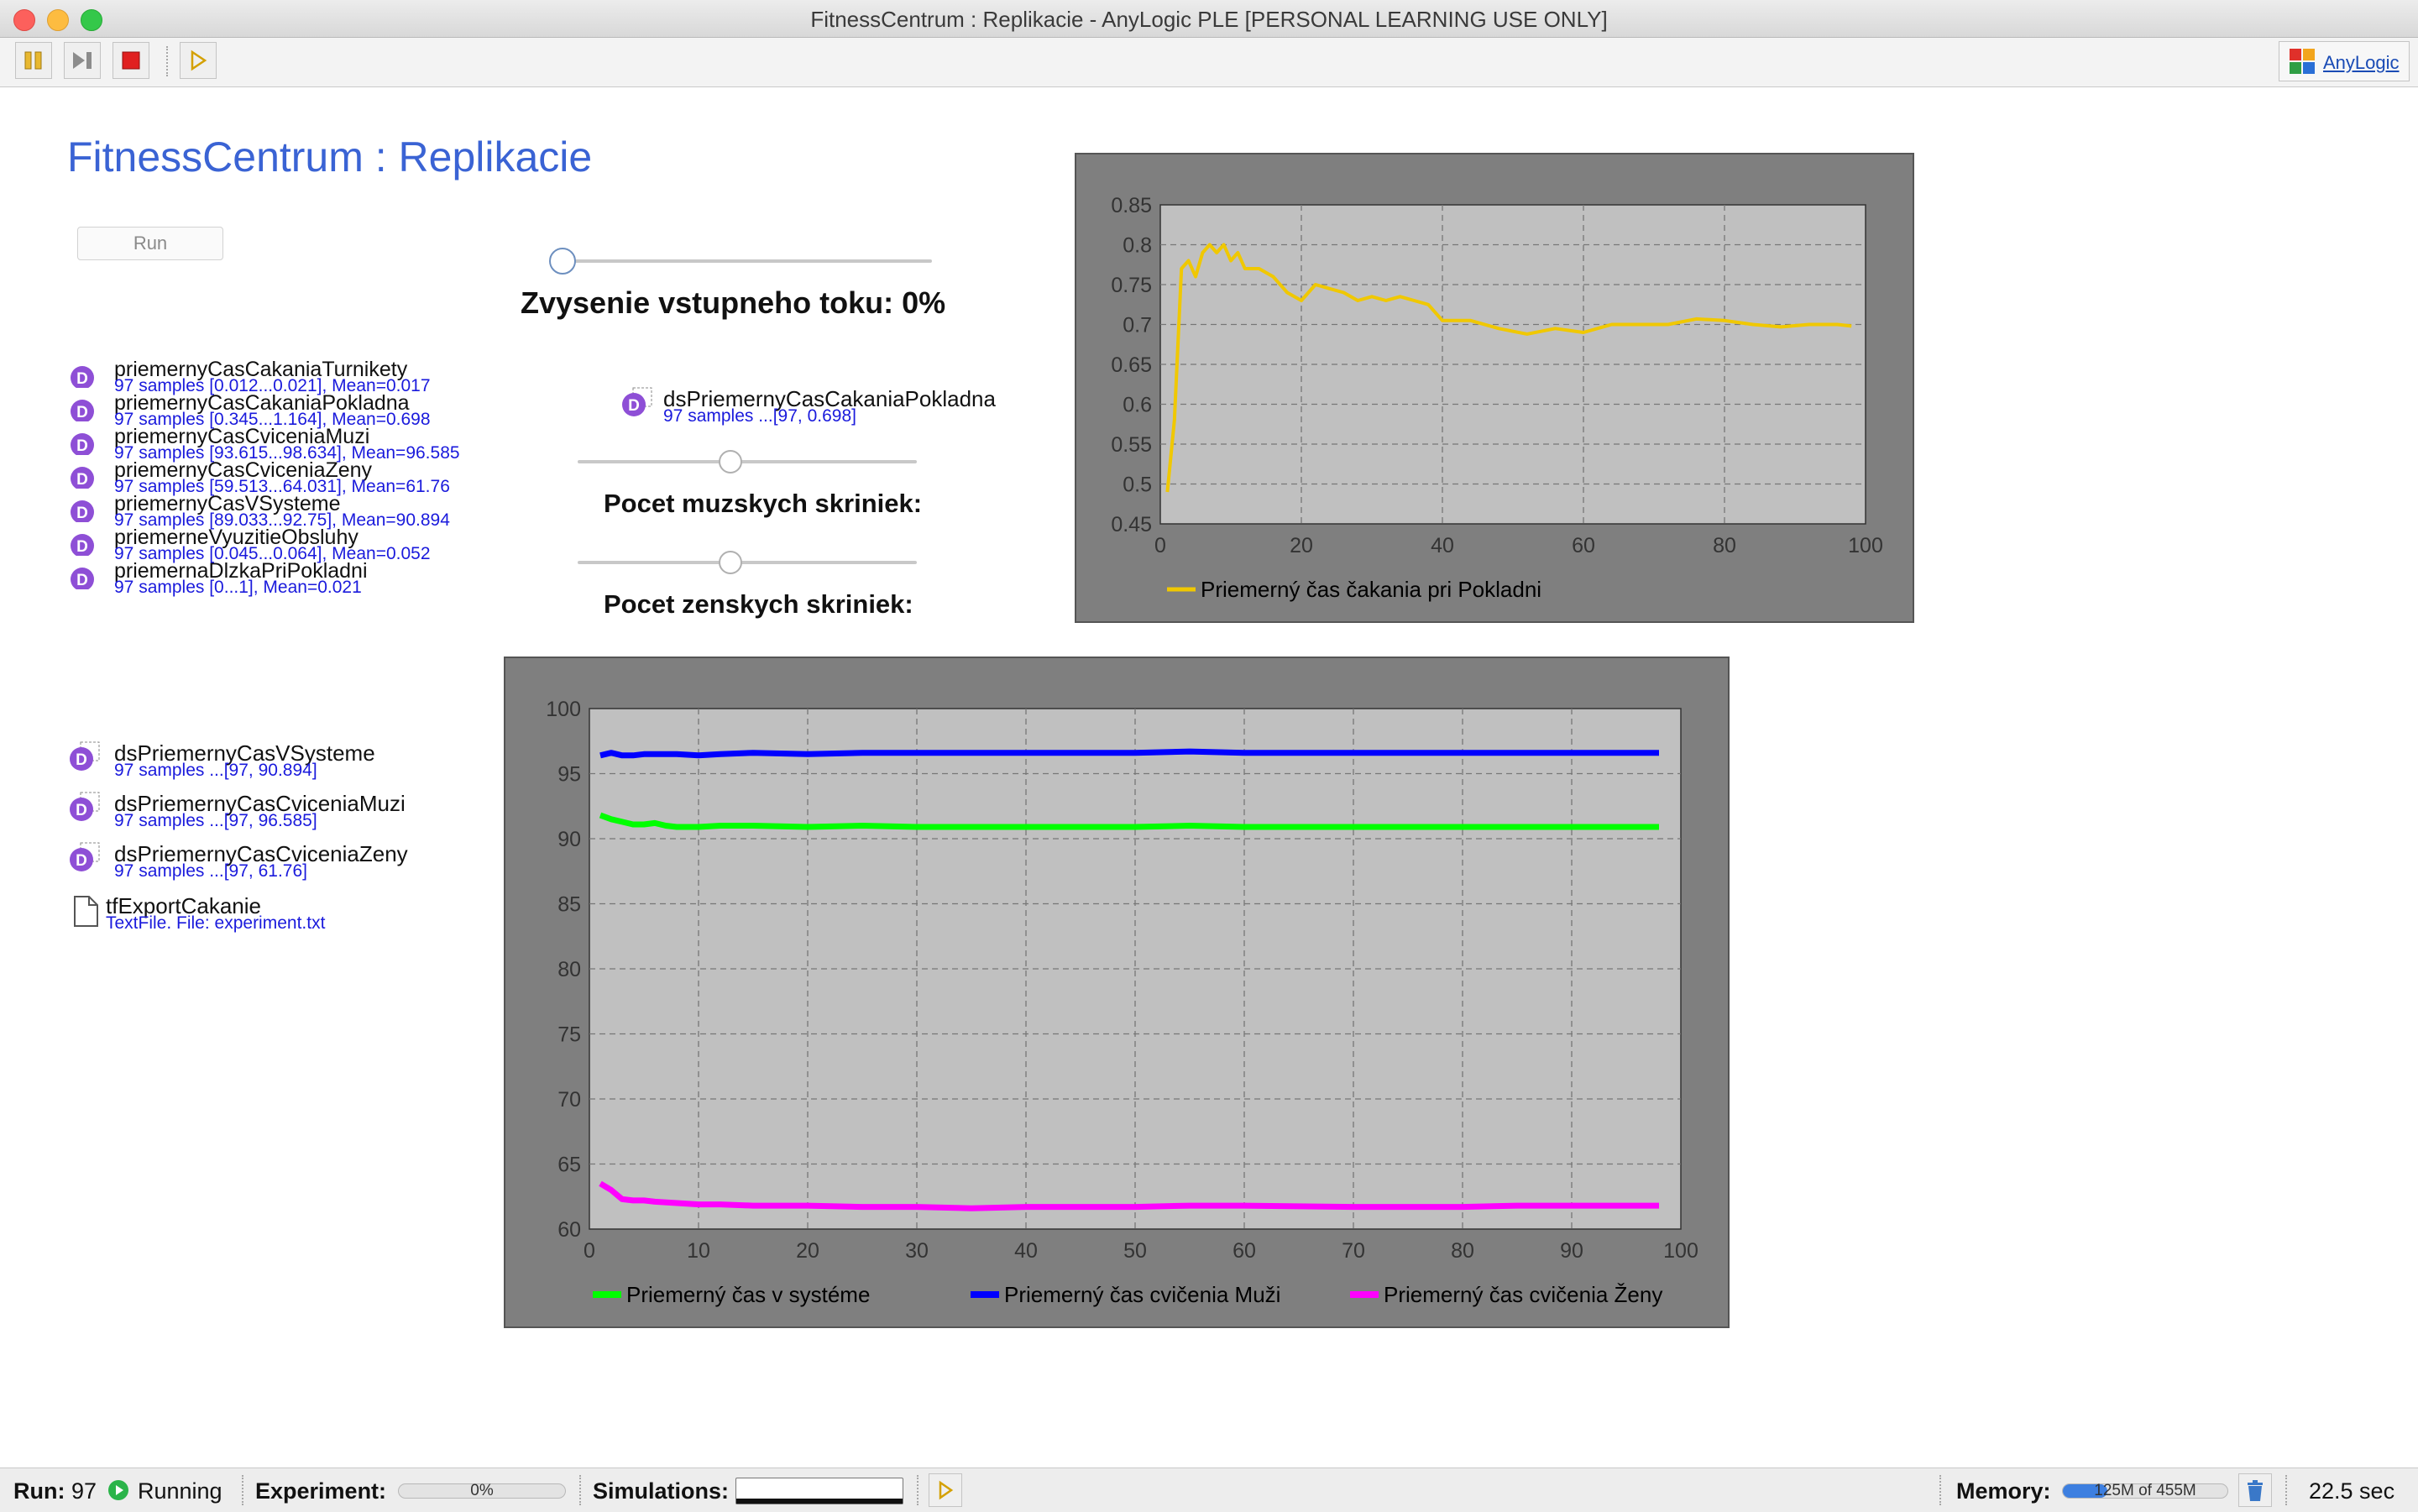 The width and height of the screenshot is (2418, 1512). I want to click on stop-button, so click(131, 60).